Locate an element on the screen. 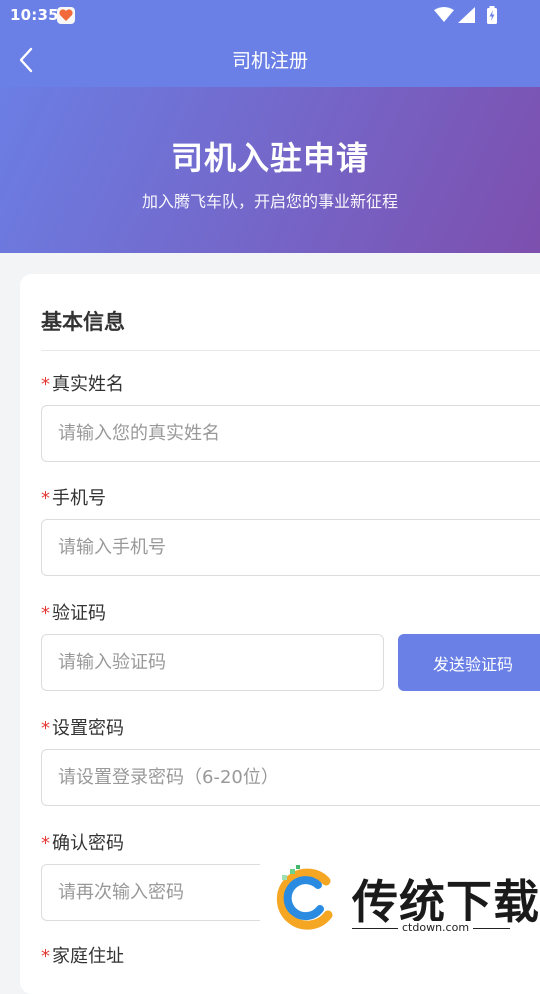 This screenshot has height=994, width=540. name-label-text: 真实姓名 is located at coordinates (88, 384).